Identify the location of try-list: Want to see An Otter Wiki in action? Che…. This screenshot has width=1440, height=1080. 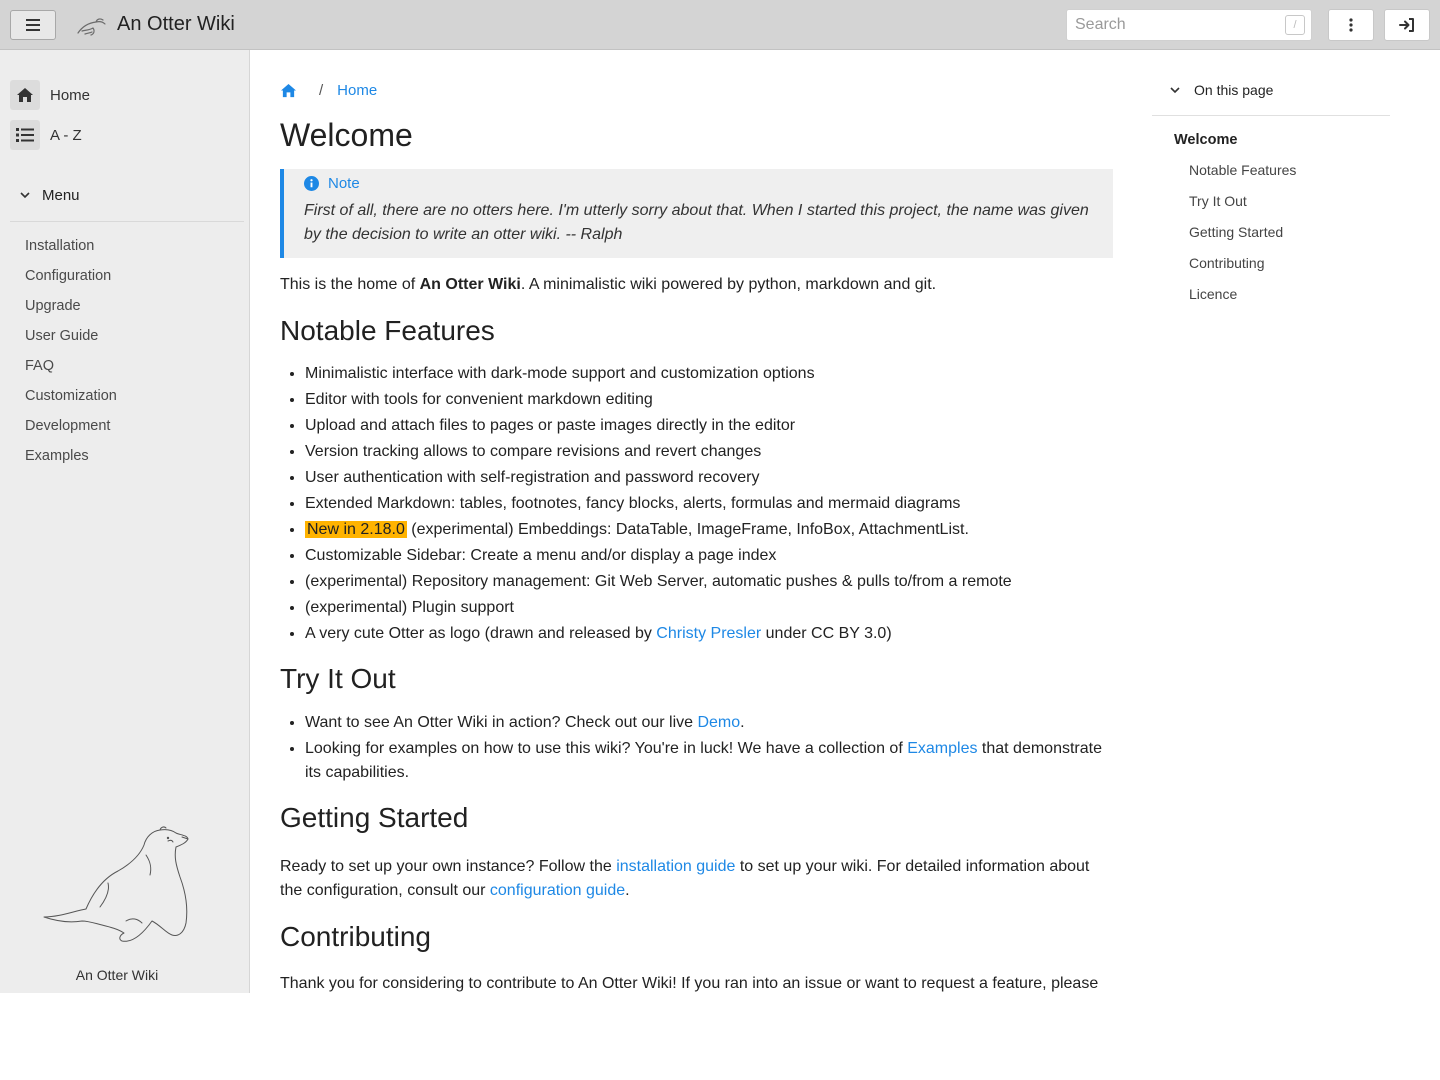
(709, 749).